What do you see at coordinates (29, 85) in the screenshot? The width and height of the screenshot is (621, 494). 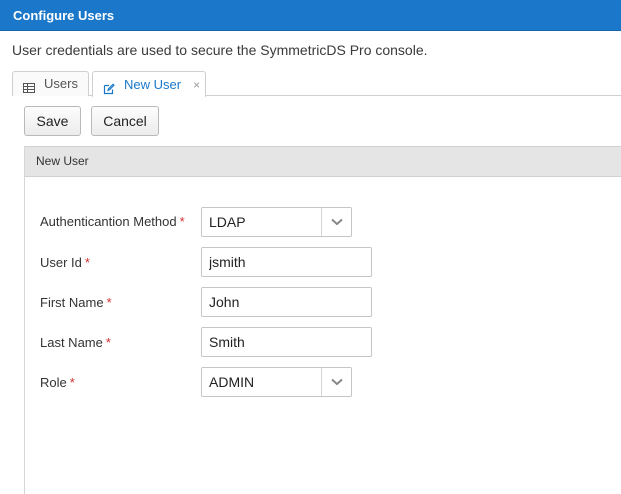 I see `table-icon` at bounding box center [29, 85].